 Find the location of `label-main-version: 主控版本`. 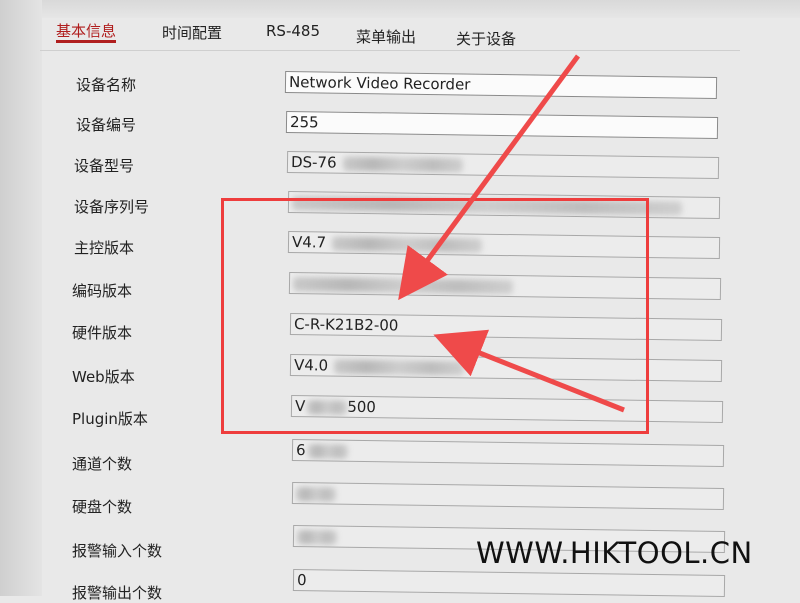

label-main-version: 主控版本 is located at coordinates (104, 248).